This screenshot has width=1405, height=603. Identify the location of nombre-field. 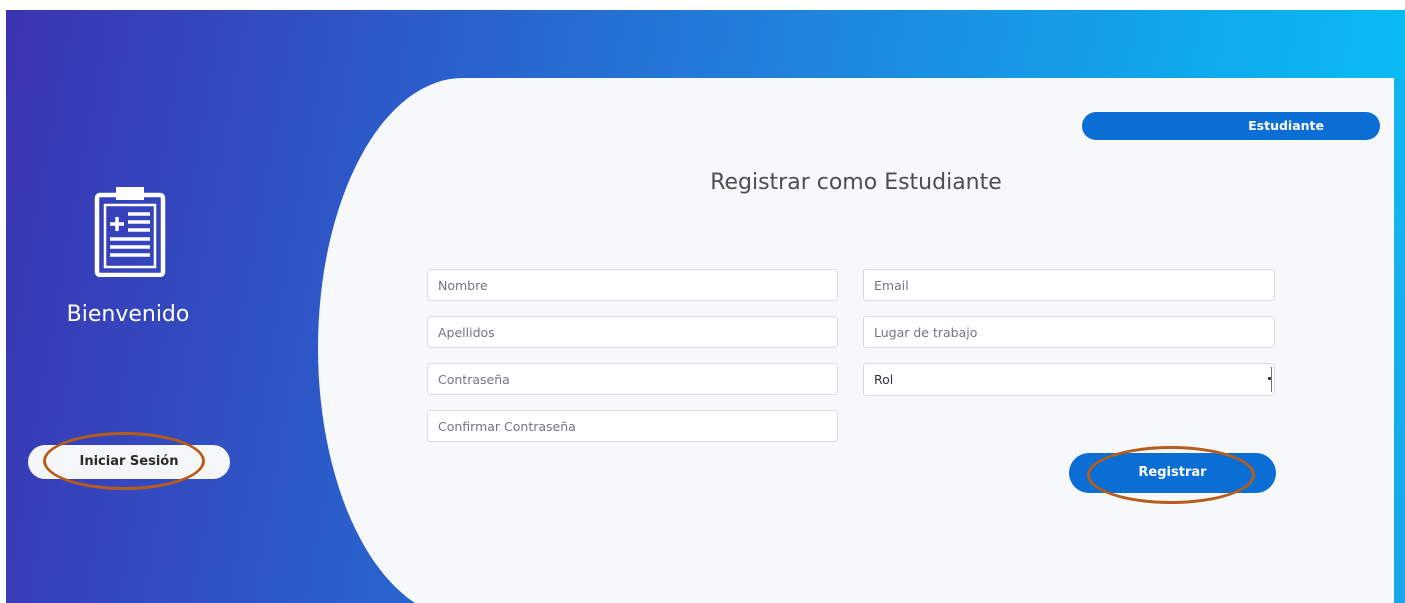
(632, 285).